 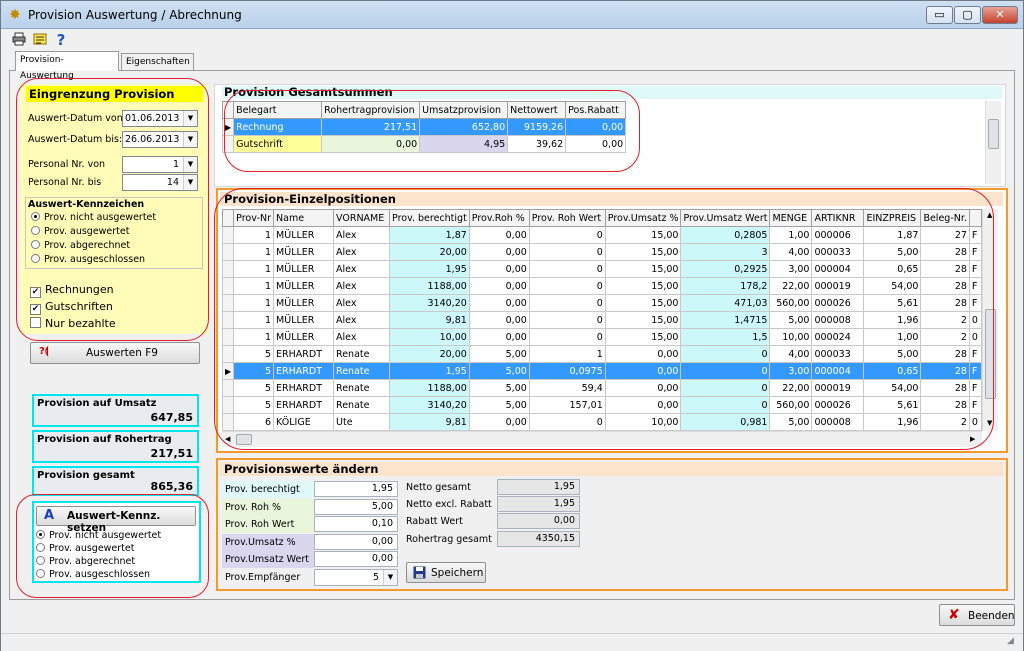 I want to click on table-cell: 178,2, so click(x=725, y=286).